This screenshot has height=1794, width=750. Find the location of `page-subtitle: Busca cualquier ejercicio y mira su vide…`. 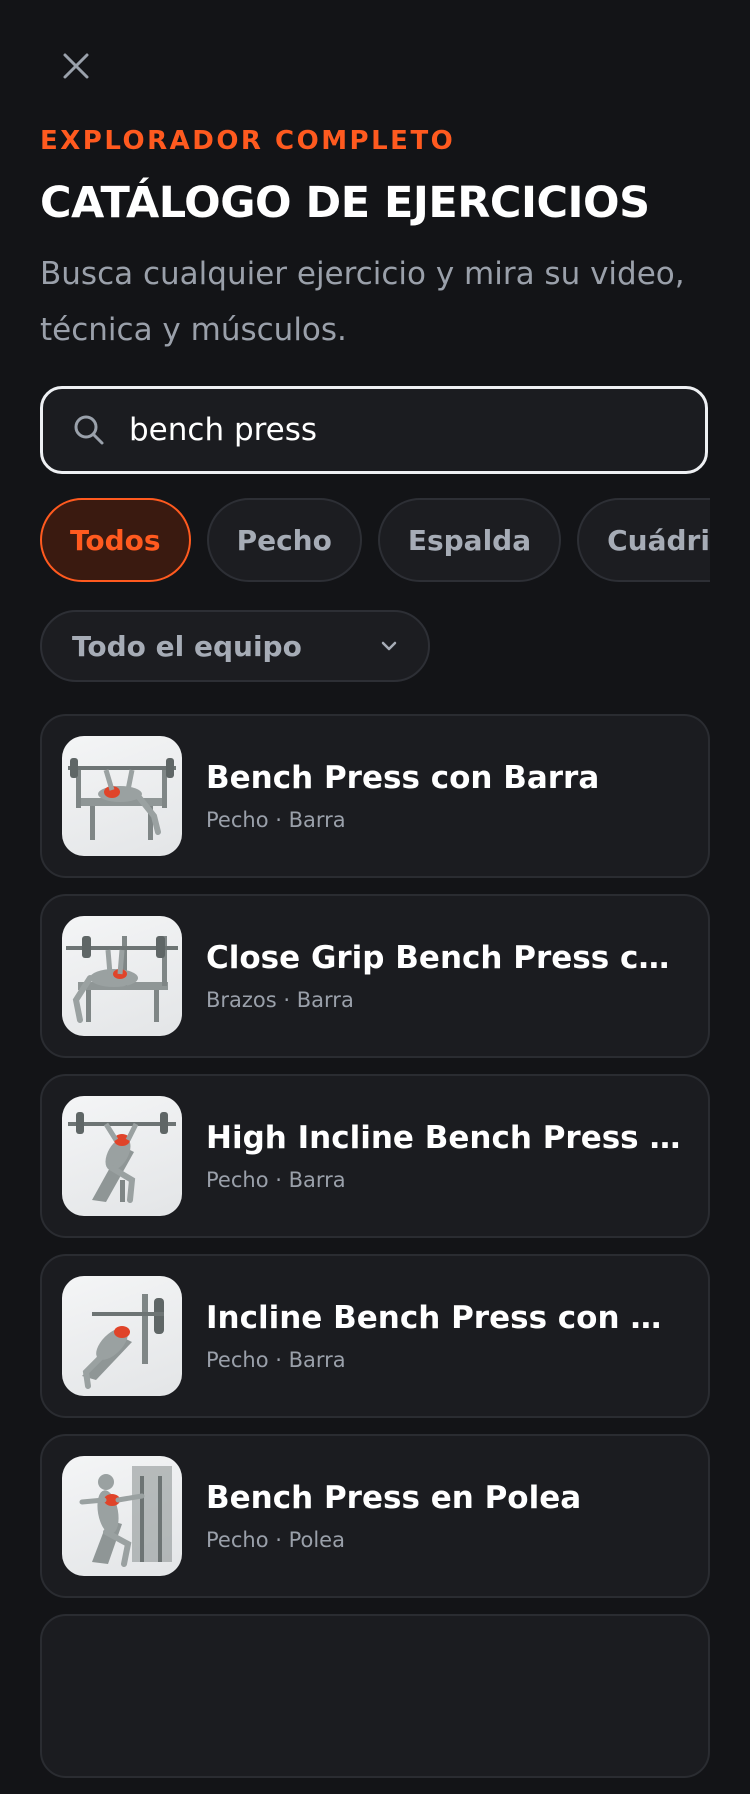

page-subtitle: Busca cualquier ejercicio y mira su vide… is located at coordinates (362, 302).